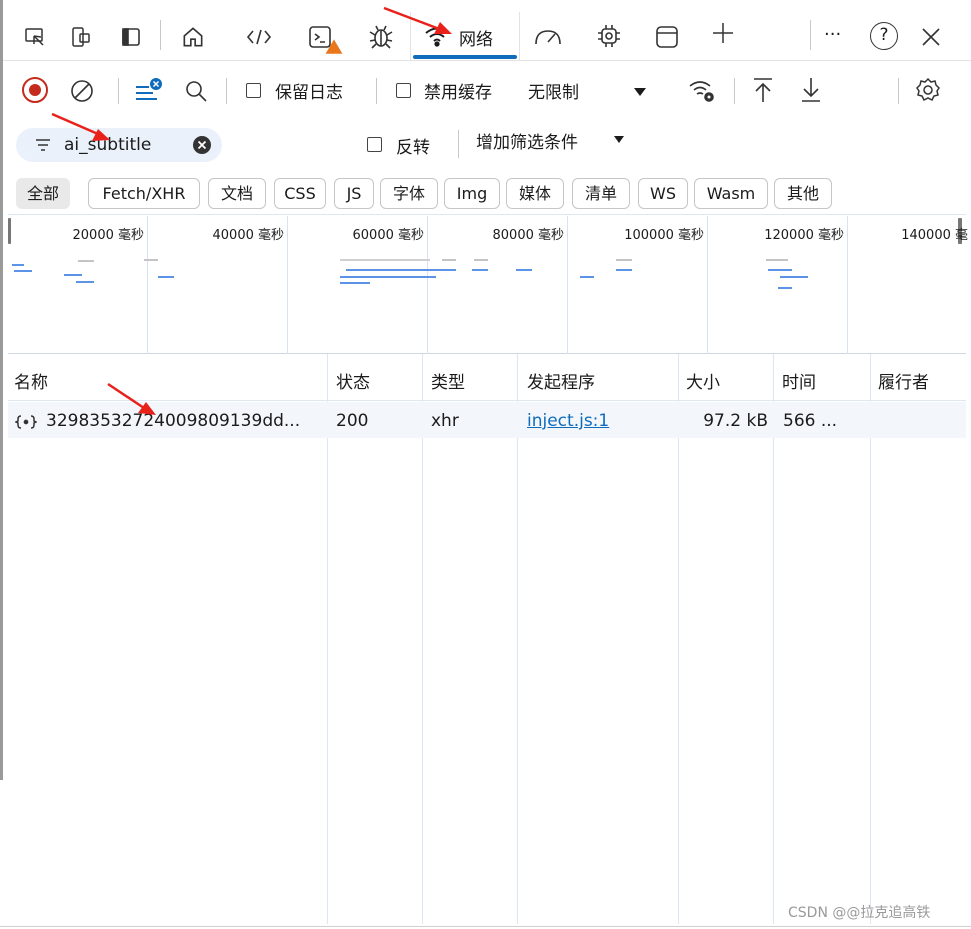  I want to click on clear-x-icon, so click(202, 145).